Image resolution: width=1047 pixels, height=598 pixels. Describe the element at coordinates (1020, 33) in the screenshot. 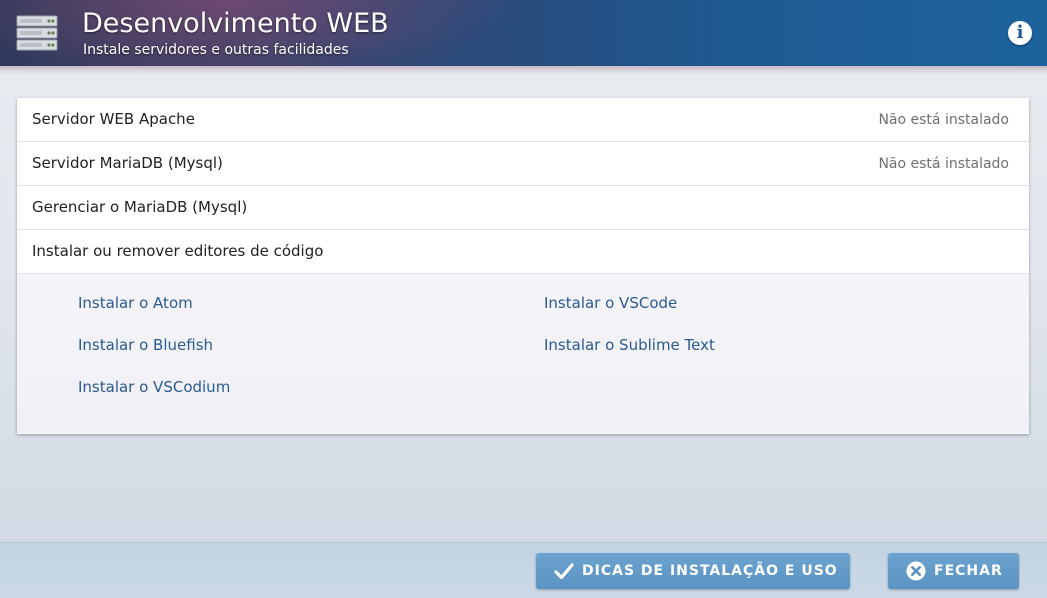

I see `info-icon: i` at that location.